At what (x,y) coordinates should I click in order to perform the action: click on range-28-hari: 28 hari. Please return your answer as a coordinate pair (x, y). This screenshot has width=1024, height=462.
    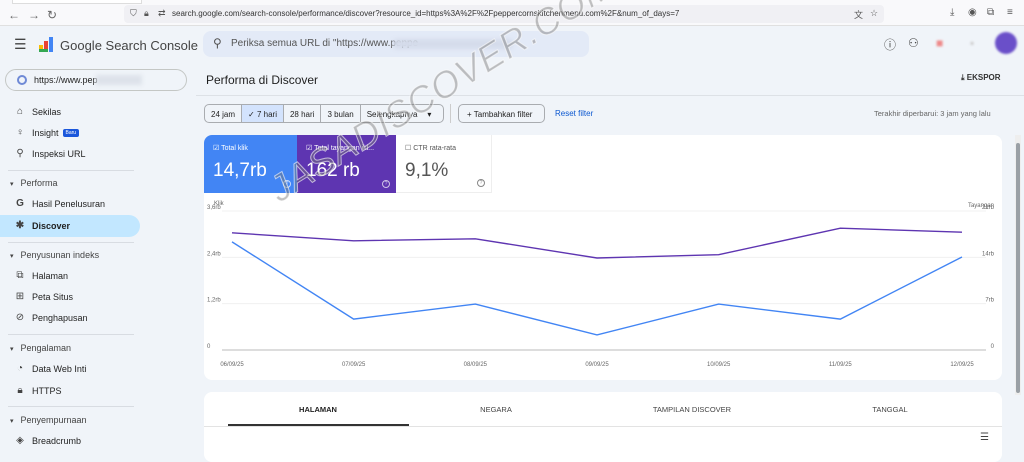
    Looking at the image, I should click on (303, 113).